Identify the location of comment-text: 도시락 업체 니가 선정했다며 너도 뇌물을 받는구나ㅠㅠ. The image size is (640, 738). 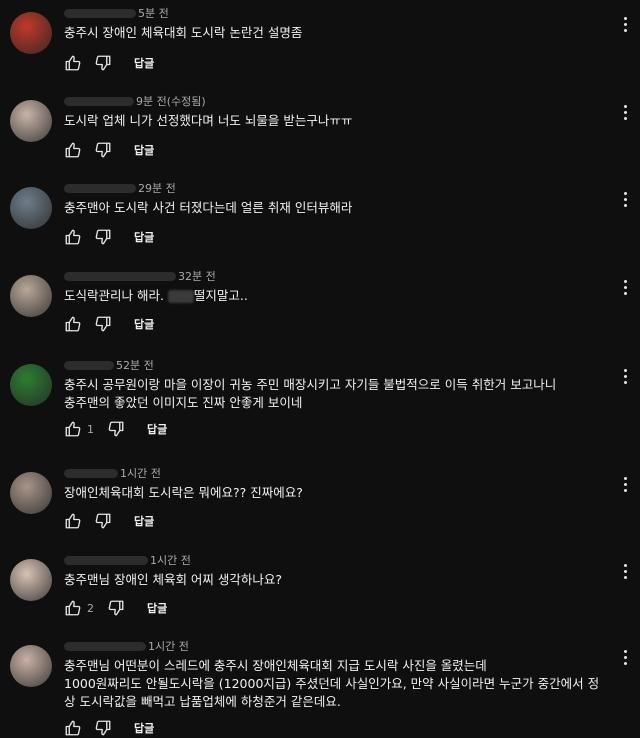
(344, 121).